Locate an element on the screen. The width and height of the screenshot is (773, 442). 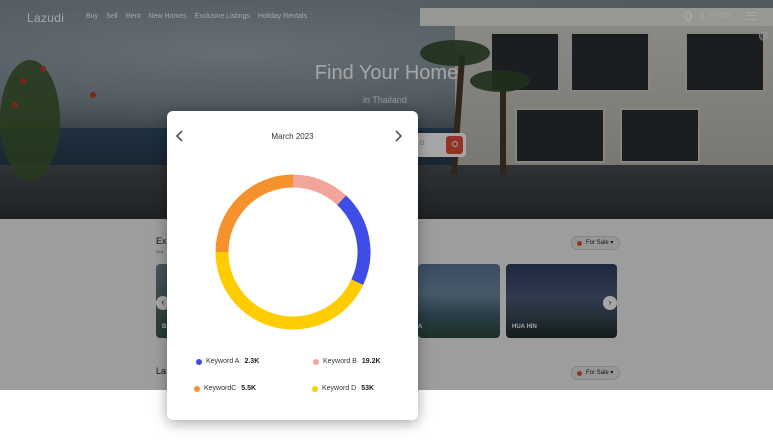
legend-value: 53K is located at coordinates (368, 388).